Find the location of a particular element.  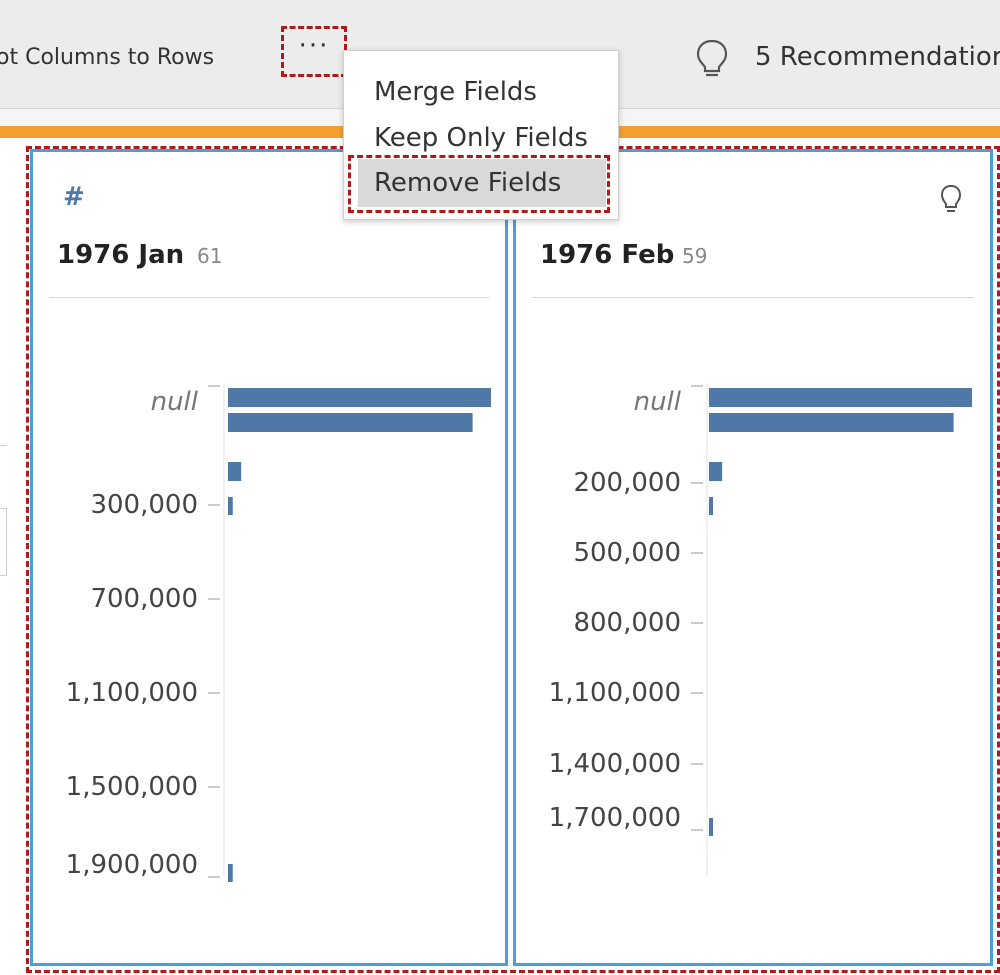

tick-label: 800,000 is located at coordinates (627, 623).